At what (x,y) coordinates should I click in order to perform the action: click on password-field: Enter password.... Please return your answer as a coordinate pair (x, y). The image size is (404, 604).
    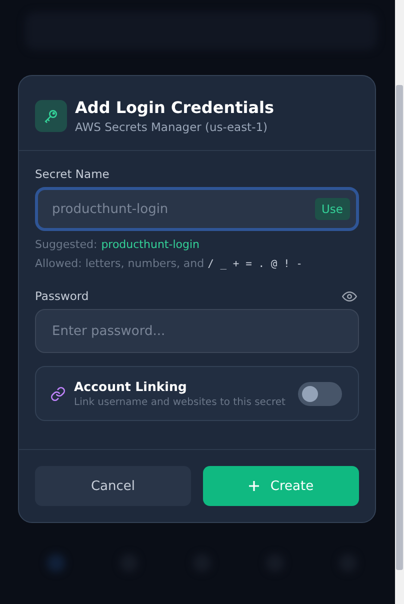
    Looking at the image, I should click on (197, 331).